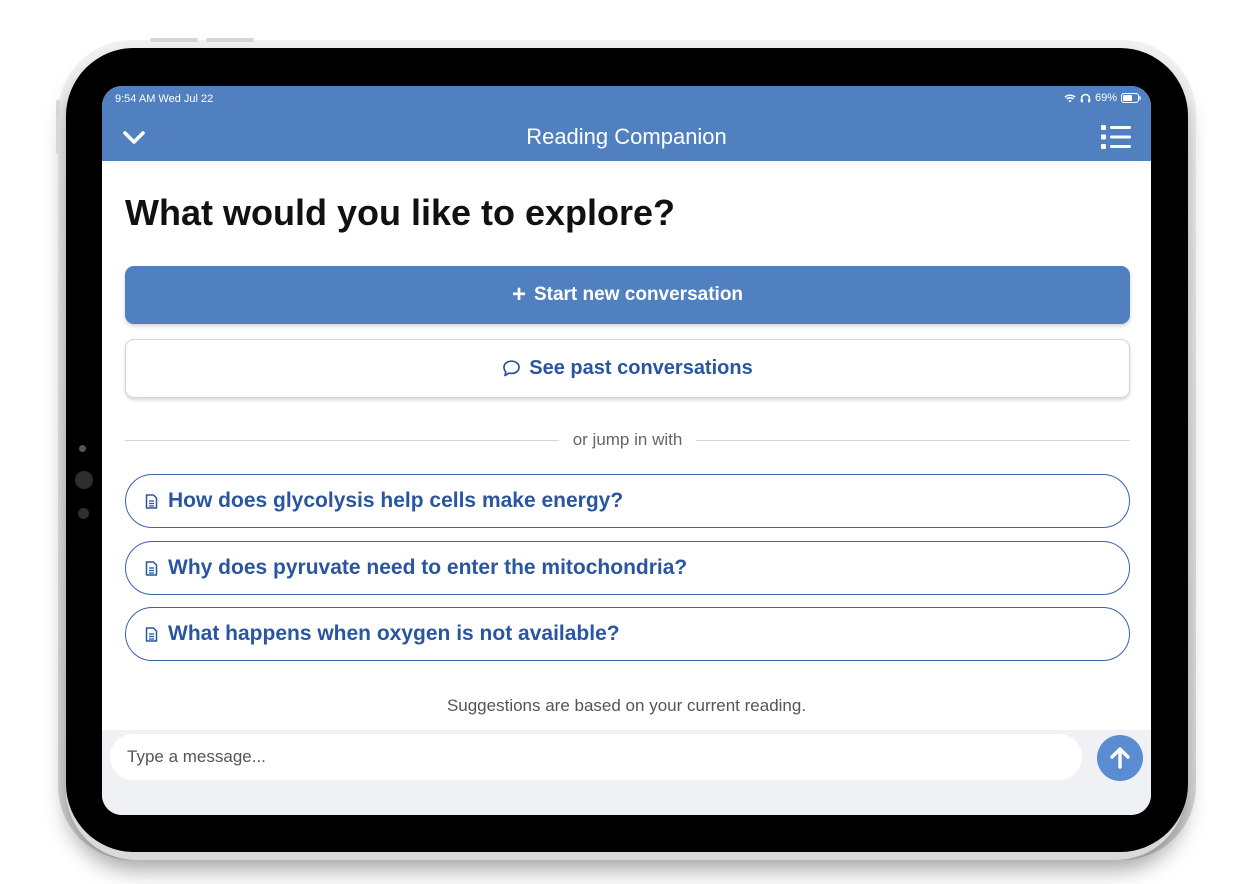 The width and height of the screenshot is (1250, 884). What do you see at coordinates (174, 40) in the screenshot?
I see `volume-up-button` at bounding box center [174, 40].